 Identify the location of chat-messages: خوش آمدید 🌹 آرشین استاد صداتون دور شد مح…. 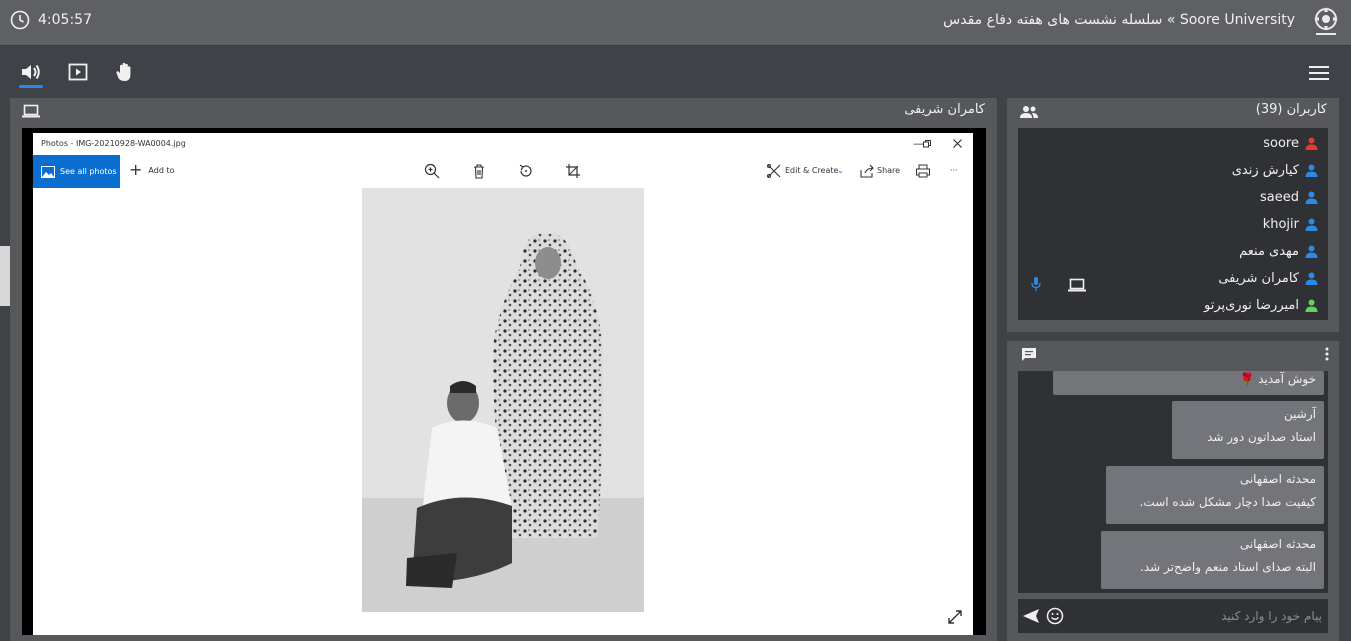
(1173, 482).